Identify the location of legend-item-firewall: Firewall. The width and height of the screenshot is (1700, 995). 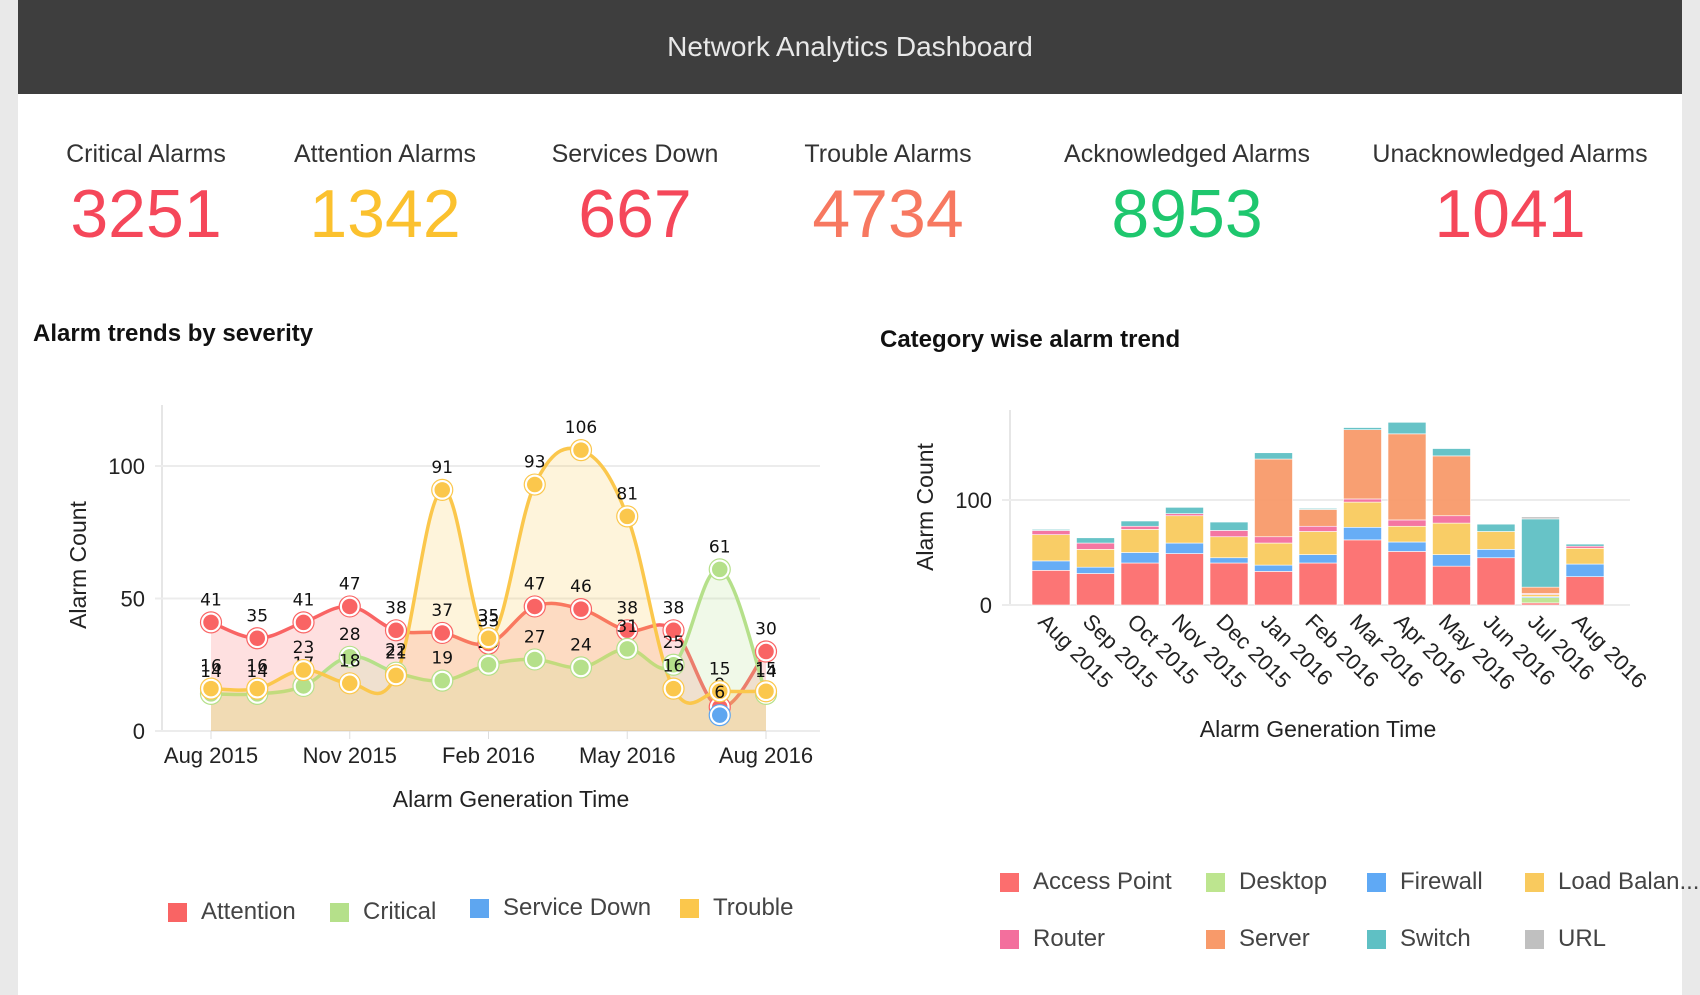
(1425, 882).